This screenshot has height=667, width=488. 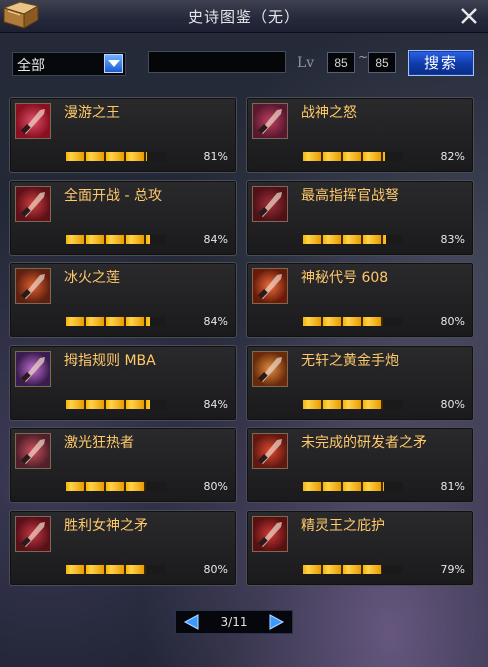 What do you see at coordinates (33, 451) in the screenshot?
I see `laser-rifle-icon` at bounding box center [33, 451].